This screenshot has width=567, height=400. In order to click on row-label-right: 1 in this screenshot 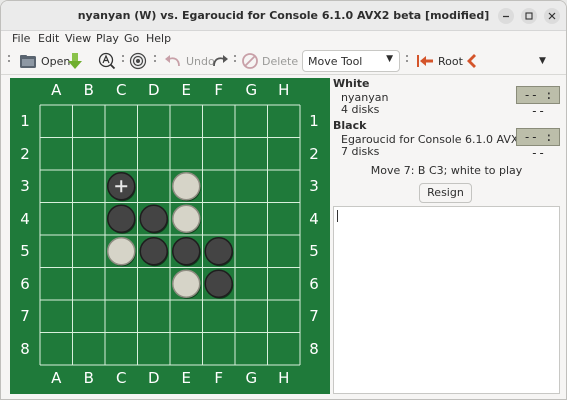, I will do `click(314, 121)`.